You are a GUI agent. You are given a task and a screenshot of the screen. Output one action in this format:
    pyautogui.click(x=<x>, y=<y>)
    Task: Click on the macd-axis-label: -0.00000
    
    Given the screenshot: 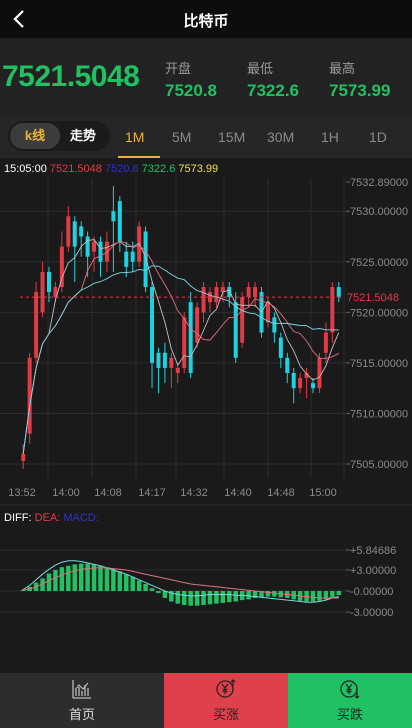 What is the action you would take?
    pyautogui.click(x=371, y=592)
    